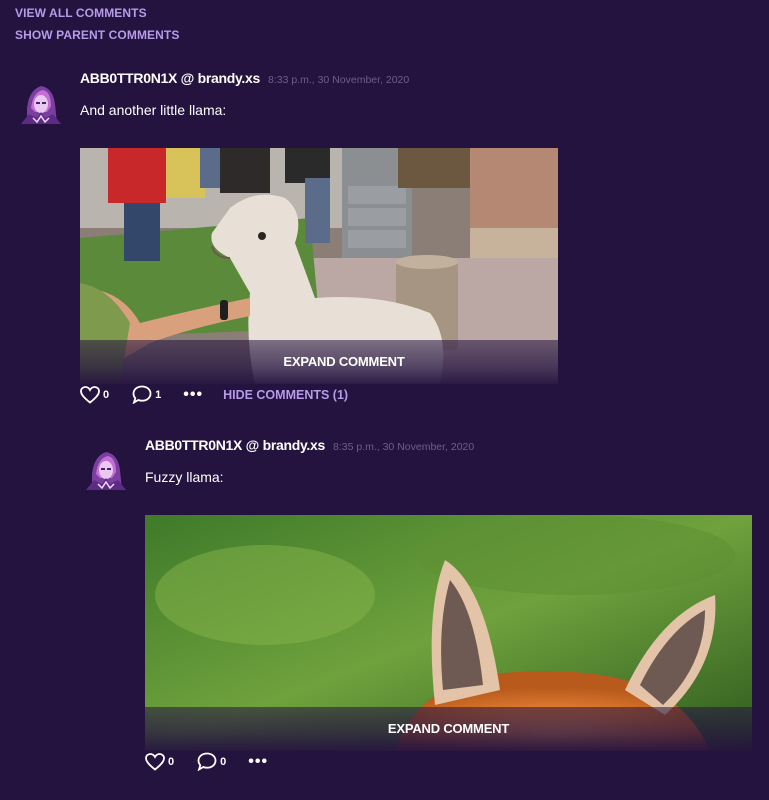  I want to click on show-parent-comments-link: SHOW PARENT COMMENTS, so click(97, 35).